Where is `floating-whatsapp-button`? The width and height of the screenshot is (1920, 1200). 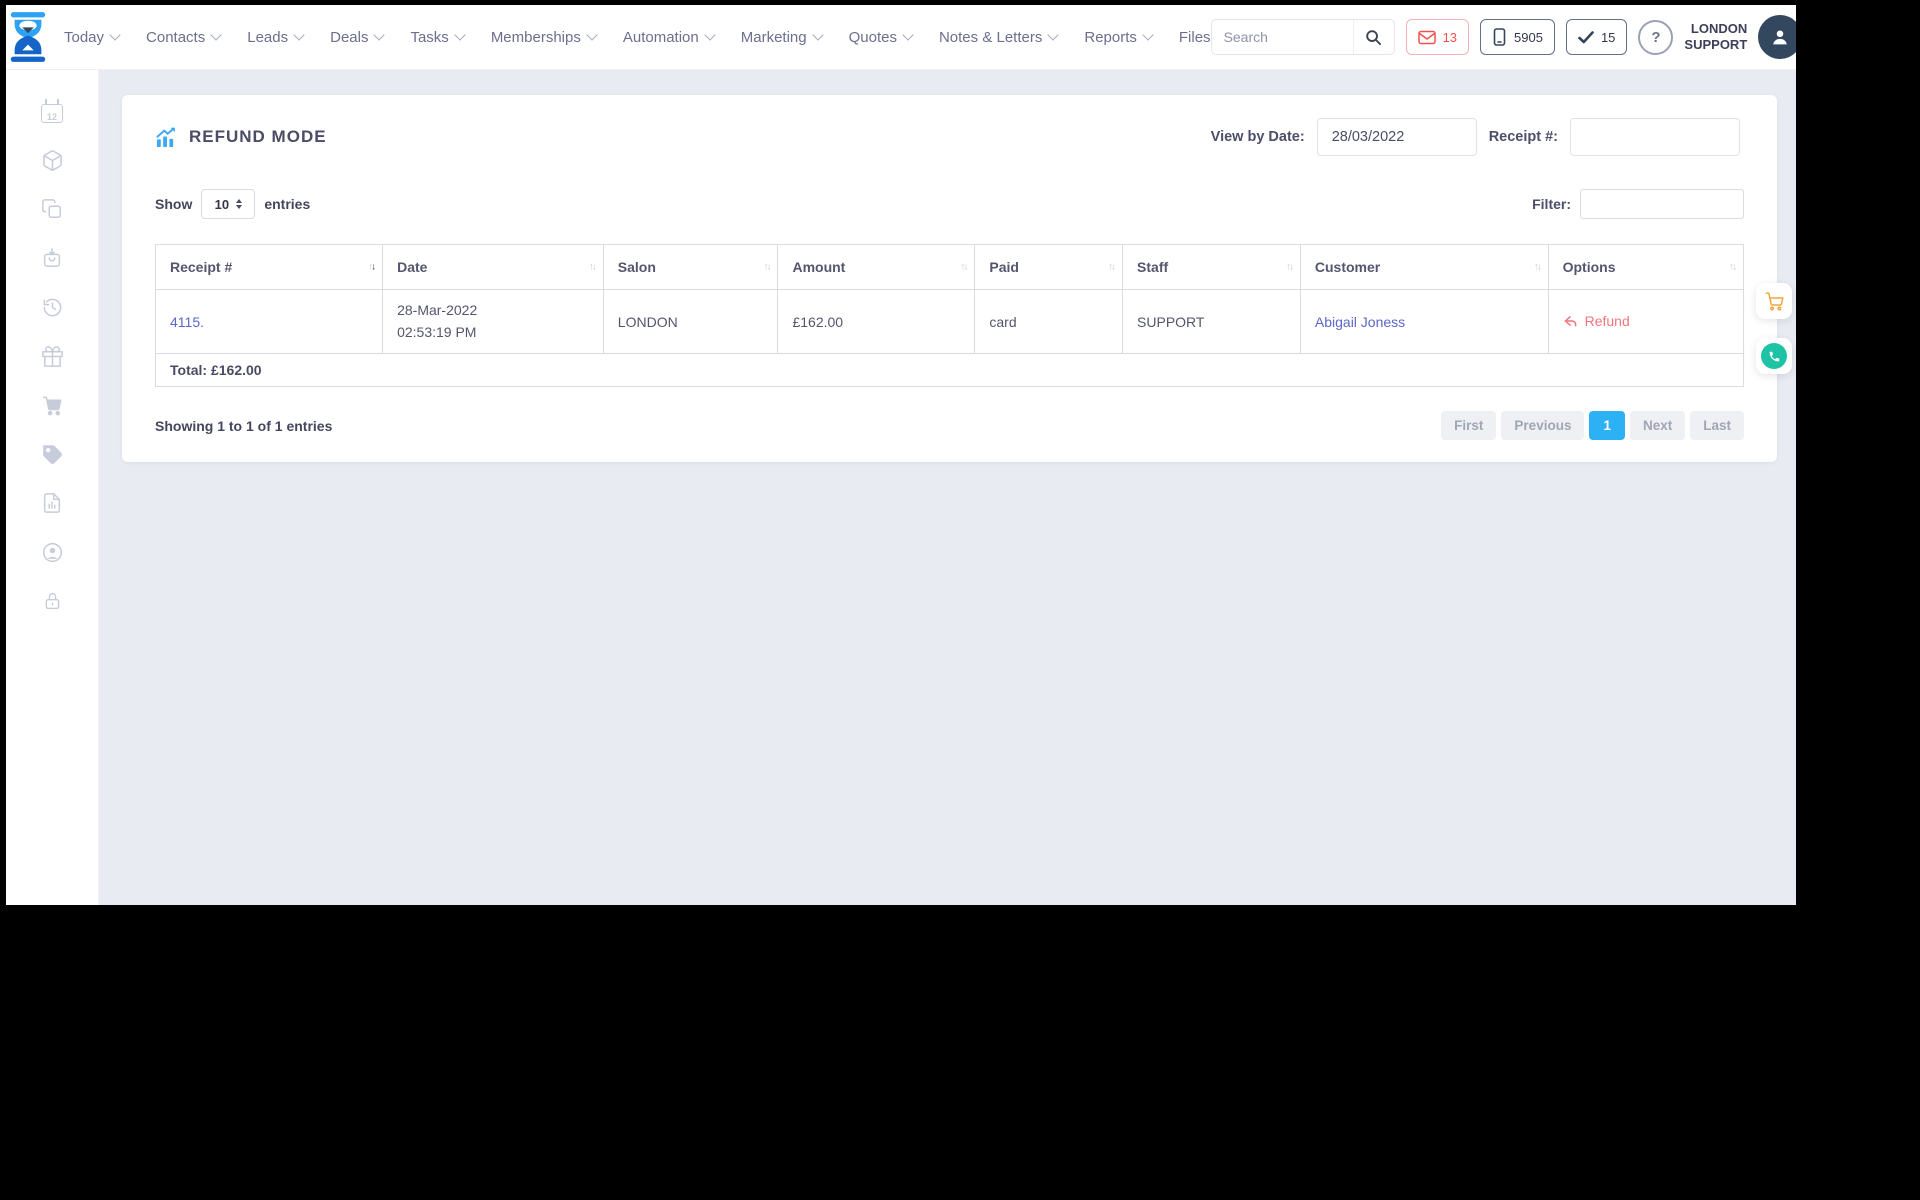
floating-whatsapp-button is located at coordinates (1774, 356).